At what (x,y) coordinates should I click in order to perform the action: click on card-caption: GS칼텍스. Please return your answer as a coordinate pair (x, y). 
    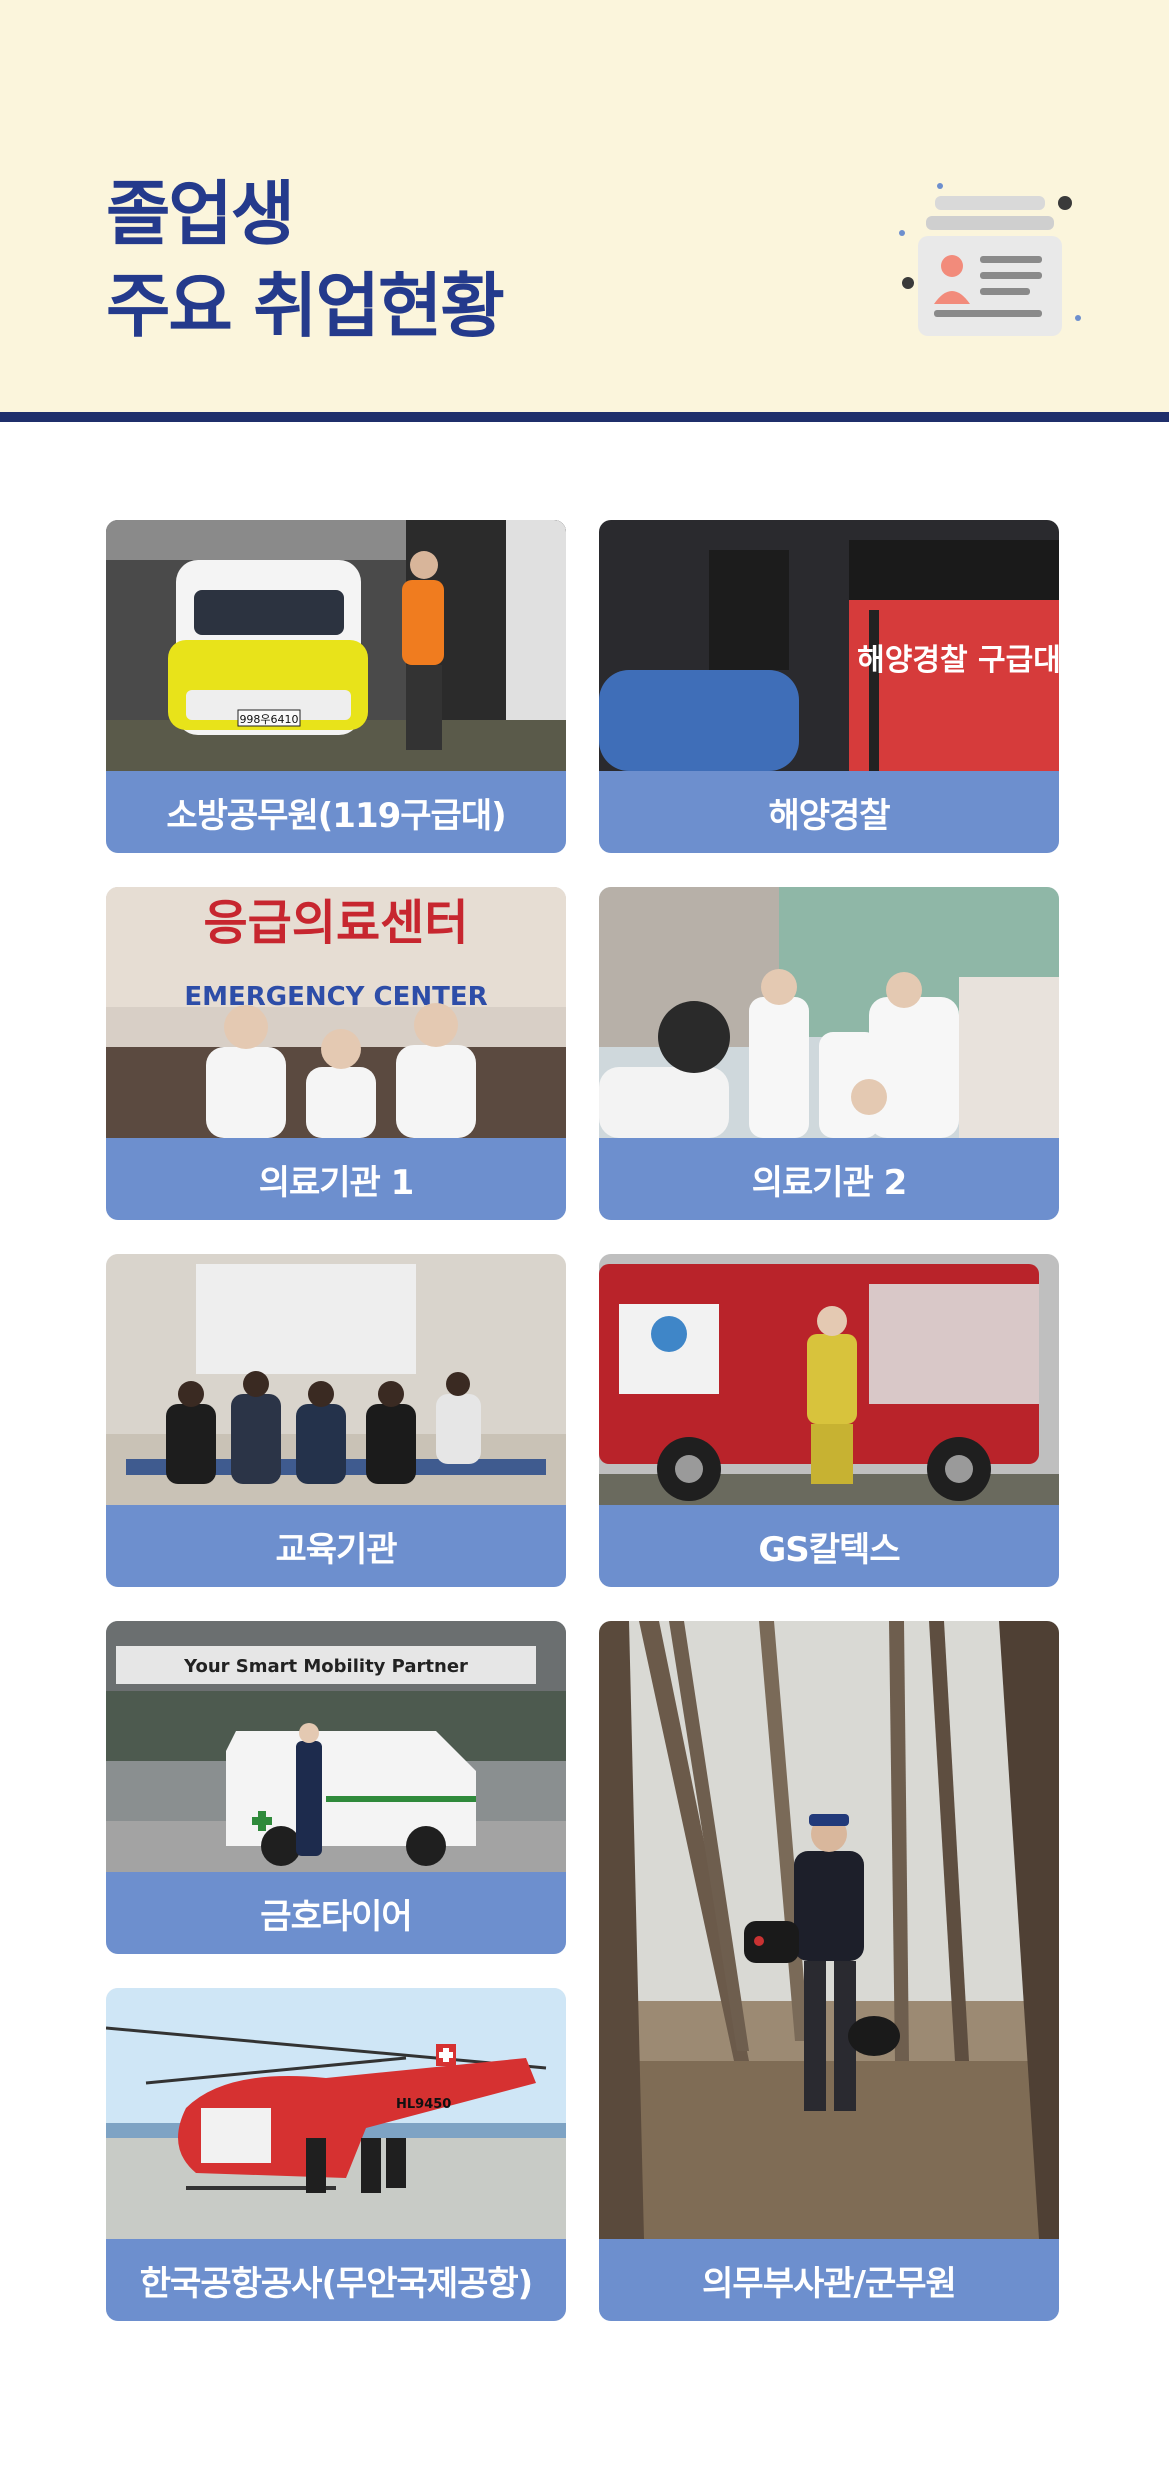
    Looking at the image, I should click on (829, 1546).